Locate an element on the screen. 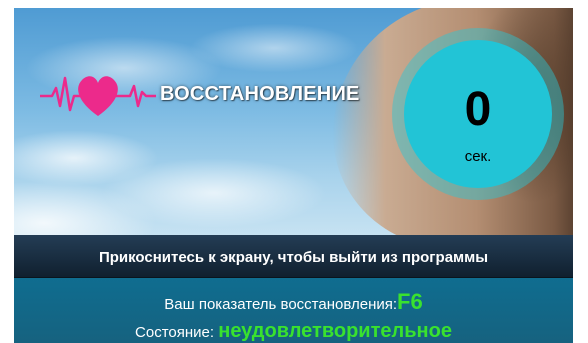 The height and width of the screenshot is (343, 588). score-line: Ваш показатель восстановления:F6 is located at coordinates (293, 302).